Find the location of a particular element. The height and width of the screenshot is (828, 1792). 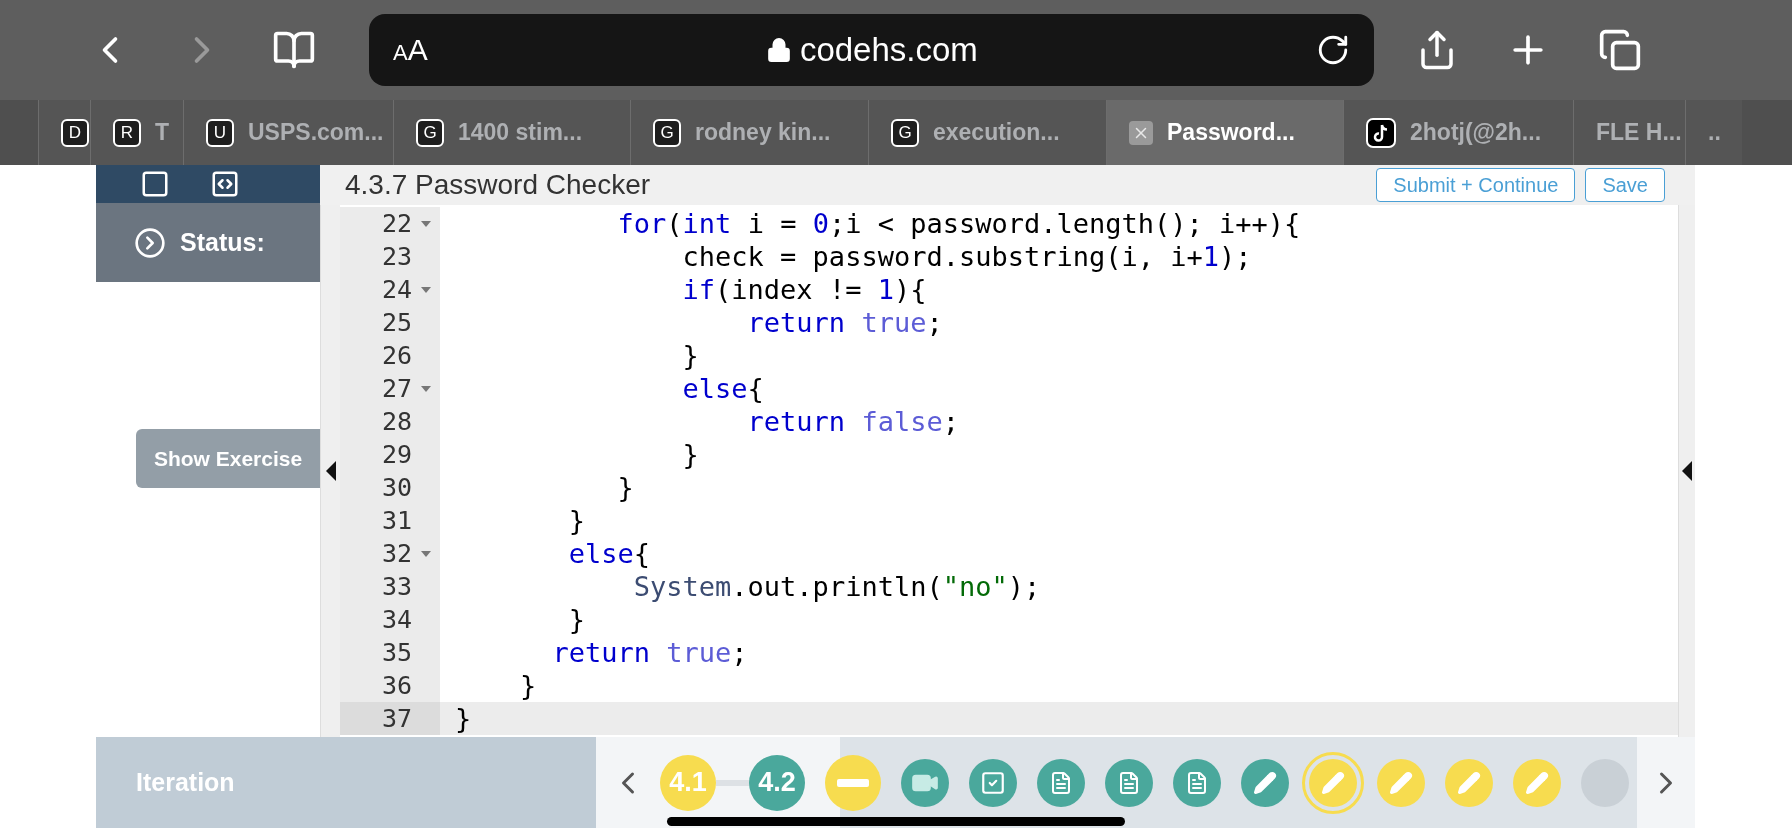

square-icon is located at coordinates (155, 184).